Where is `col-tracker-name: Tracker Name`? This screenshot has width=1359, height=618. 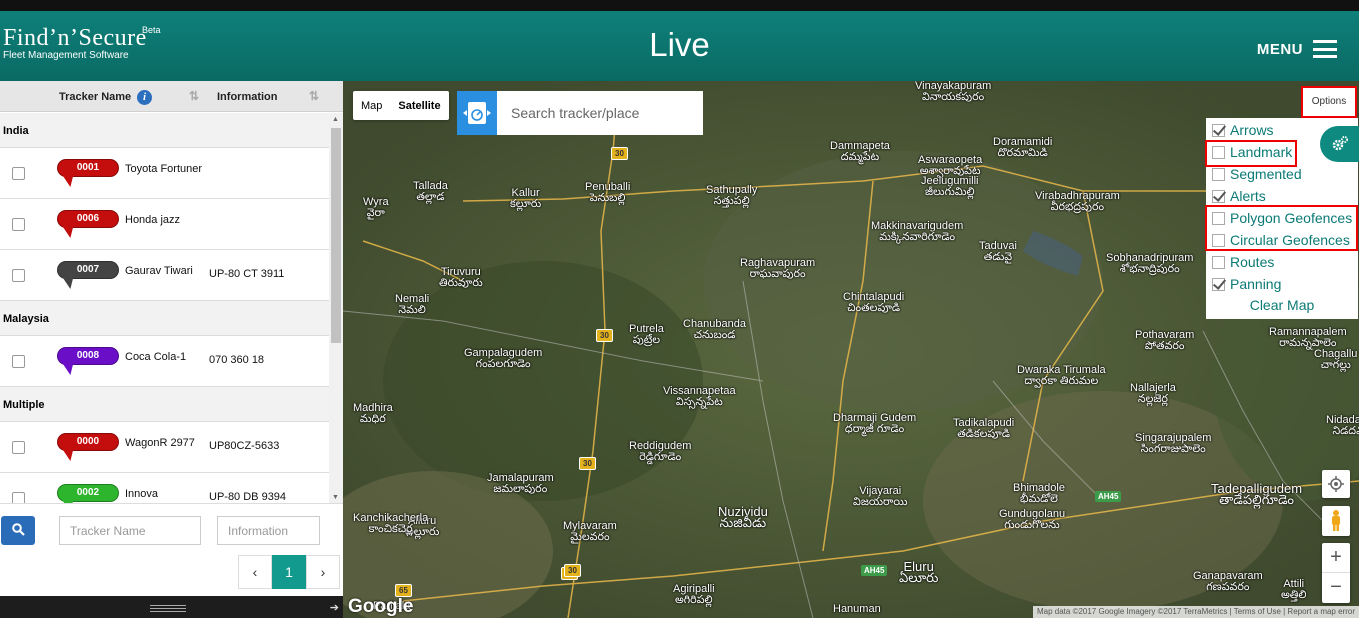
col-tracker-name: Tracker Name is located at coordinates (95, 97).